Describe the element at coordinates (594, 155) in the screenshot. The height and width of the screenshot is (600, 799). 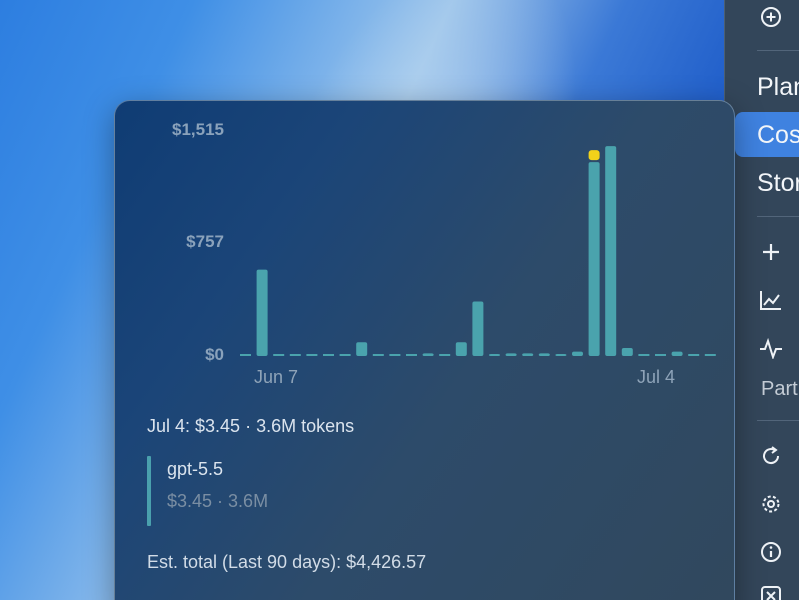
I see `selected-bar-marker` at that location.